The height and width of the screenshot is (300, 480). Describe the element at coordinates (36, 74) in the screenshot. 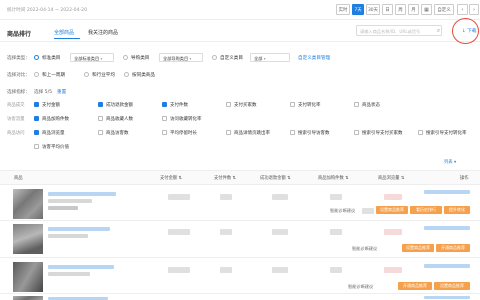

I see `compare-previous-radio` at that location.